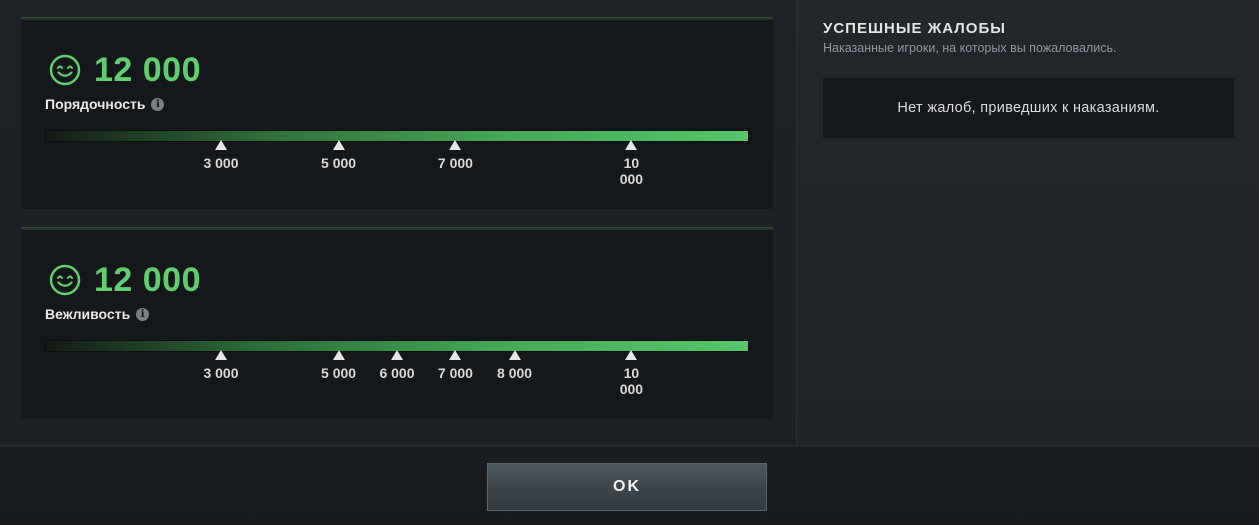 The width and height of the screenshot is (1259, 525). I want to click on reports-empty-text: Нет жалоб, приведших к наказаниям., so click(1028, 108).